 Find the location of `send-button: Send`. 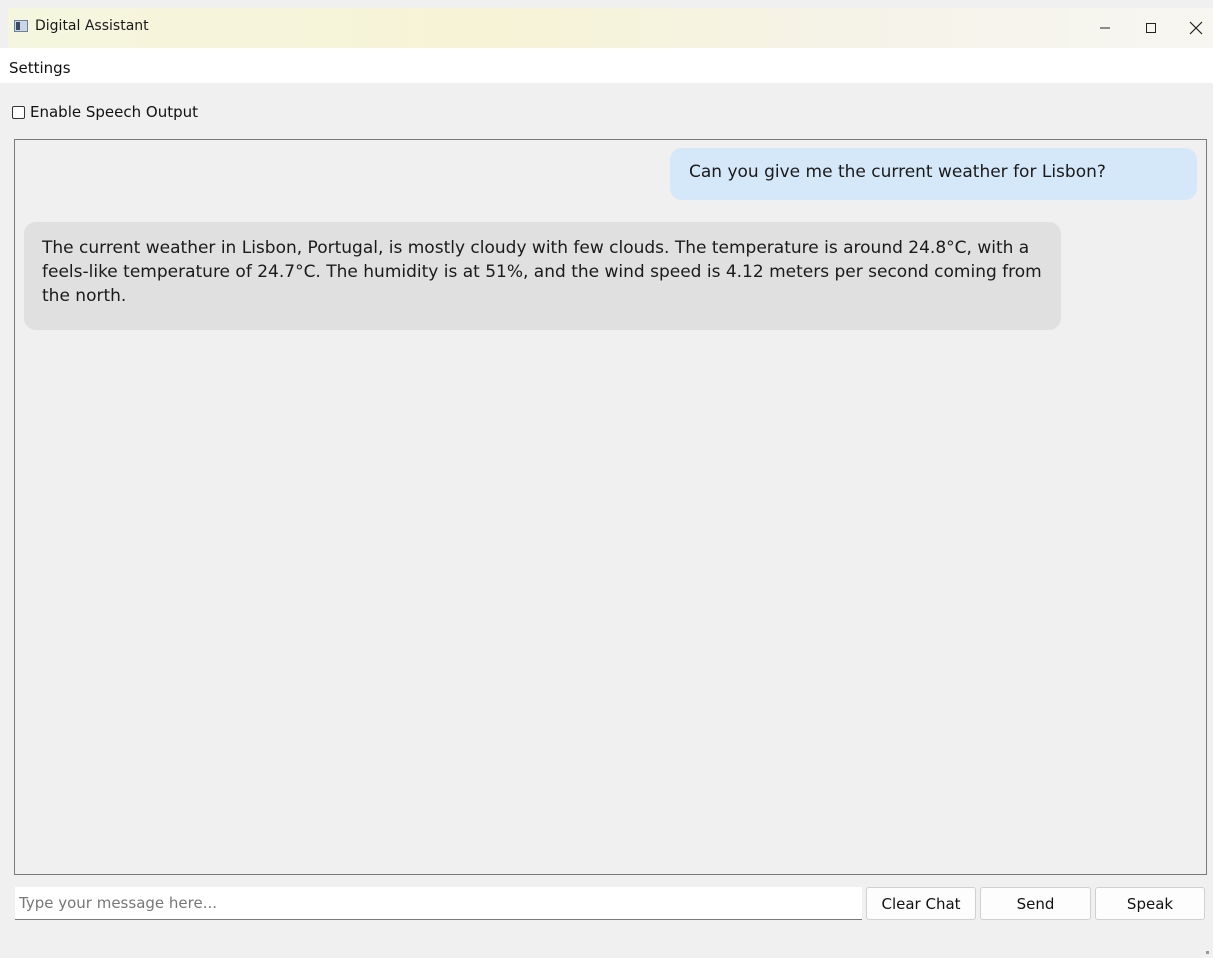

send-button: Send is located at coordinates (1035, 903).